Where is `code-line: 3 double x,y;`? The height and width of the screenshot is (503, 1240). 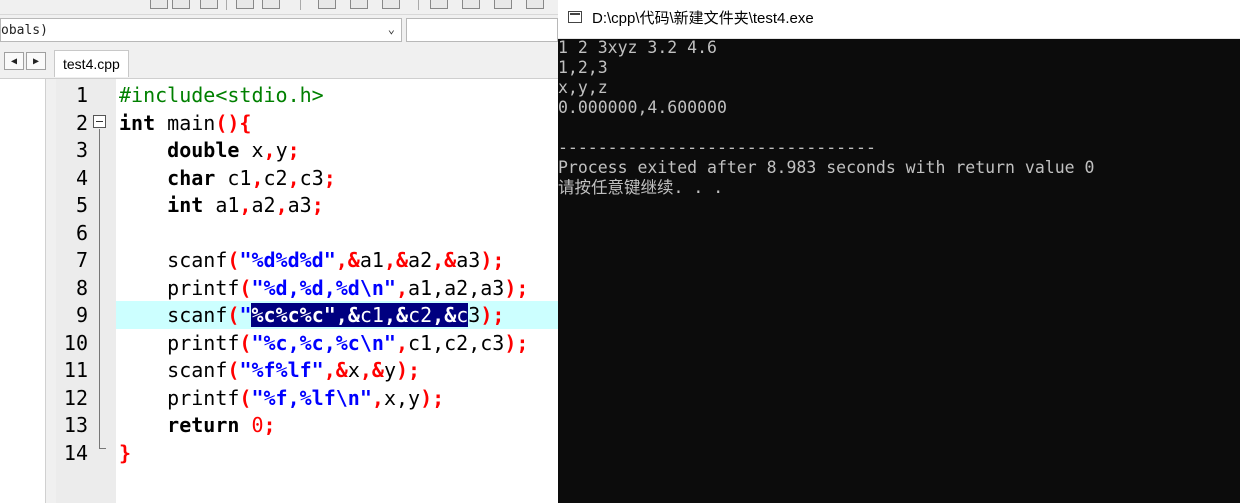
code-line: 3 double x,y; is located at coordinates (279, 151).